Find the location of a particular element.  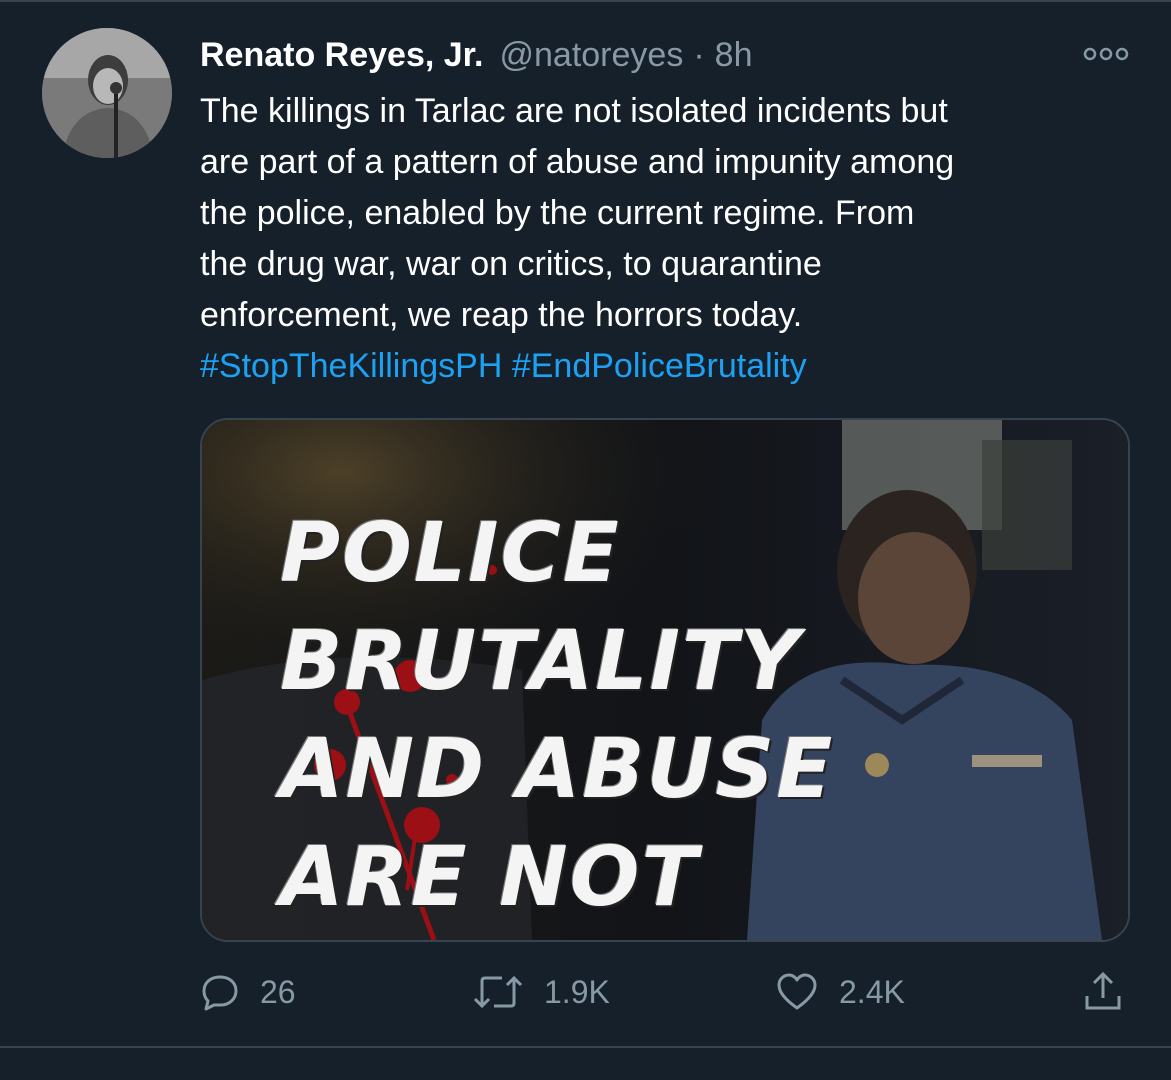

hashtag-line: #StopTheKillingsPH #EndPoliceBrutality is located at coordinates (670, 366).